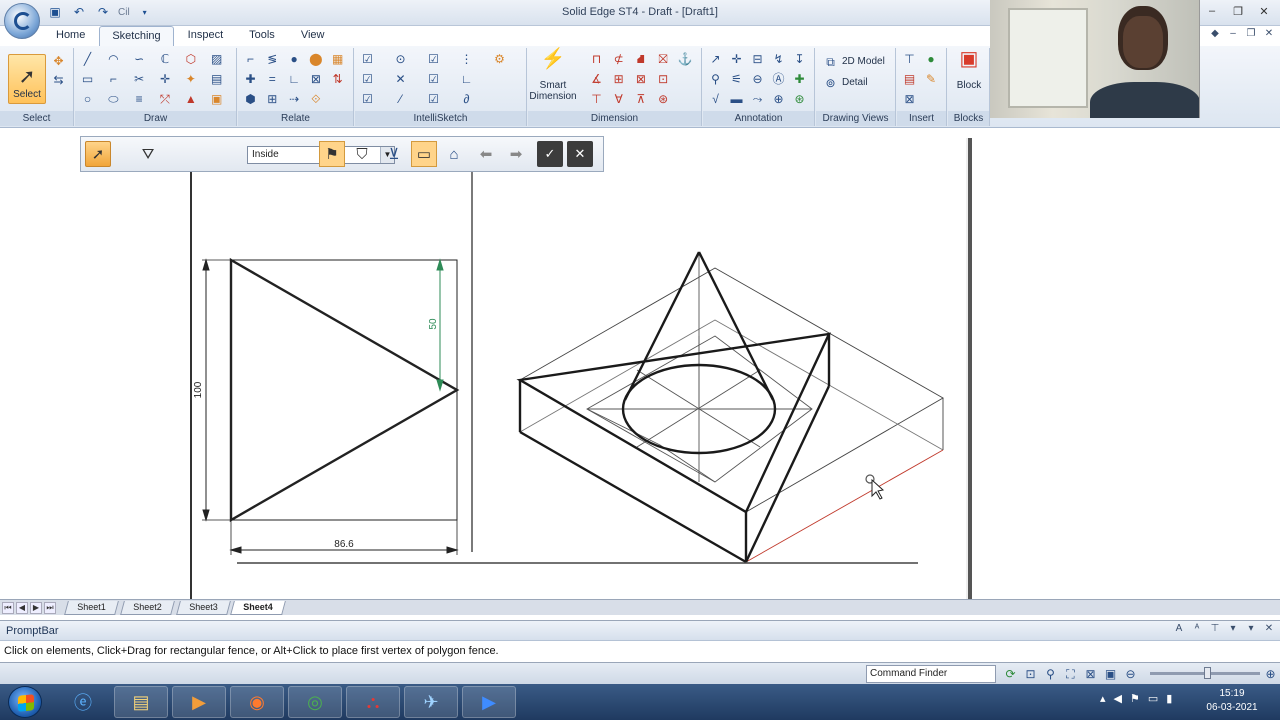 The image size is (1280, 720). Describe the element at coordinates (1212, 11) in the screenshot. I see `minimize-icon: –` at that location.